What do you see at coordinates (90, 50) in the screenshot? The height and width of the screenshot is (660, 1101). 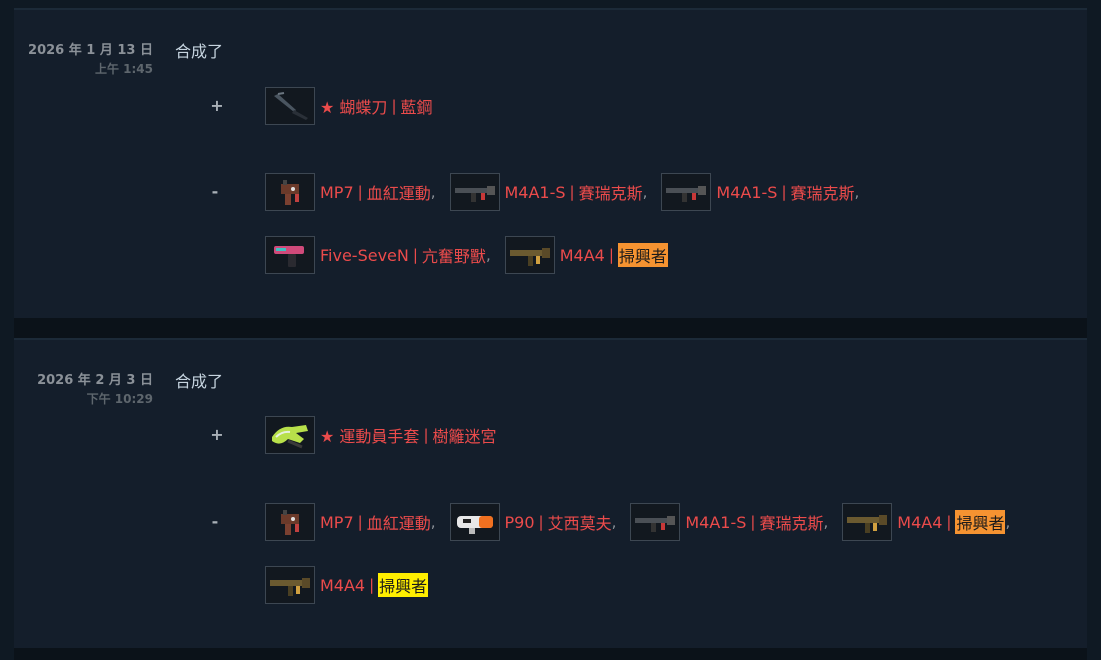 I see `entry-date: 2026 年 1 月 13 日` at bounding box center [90, 50].